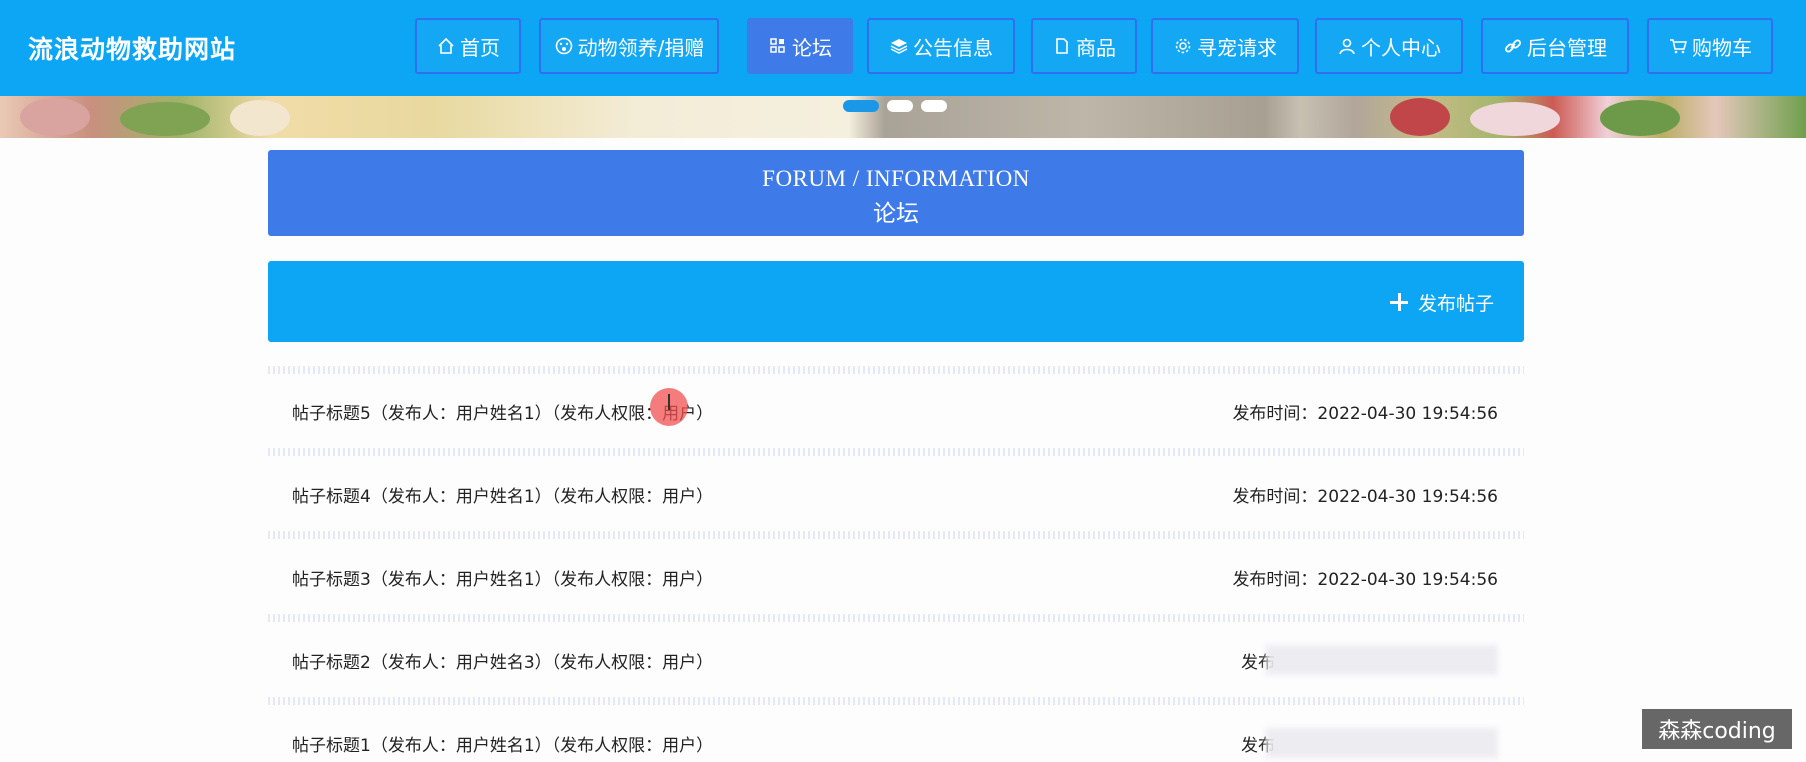 Image resolution: width=1806 pixels, height=762 pixels. What do you see at coordinates (953, 47) in the screenshot?
I see `nav-announcements-label: 公告信息` at bounding box center [953, 47].